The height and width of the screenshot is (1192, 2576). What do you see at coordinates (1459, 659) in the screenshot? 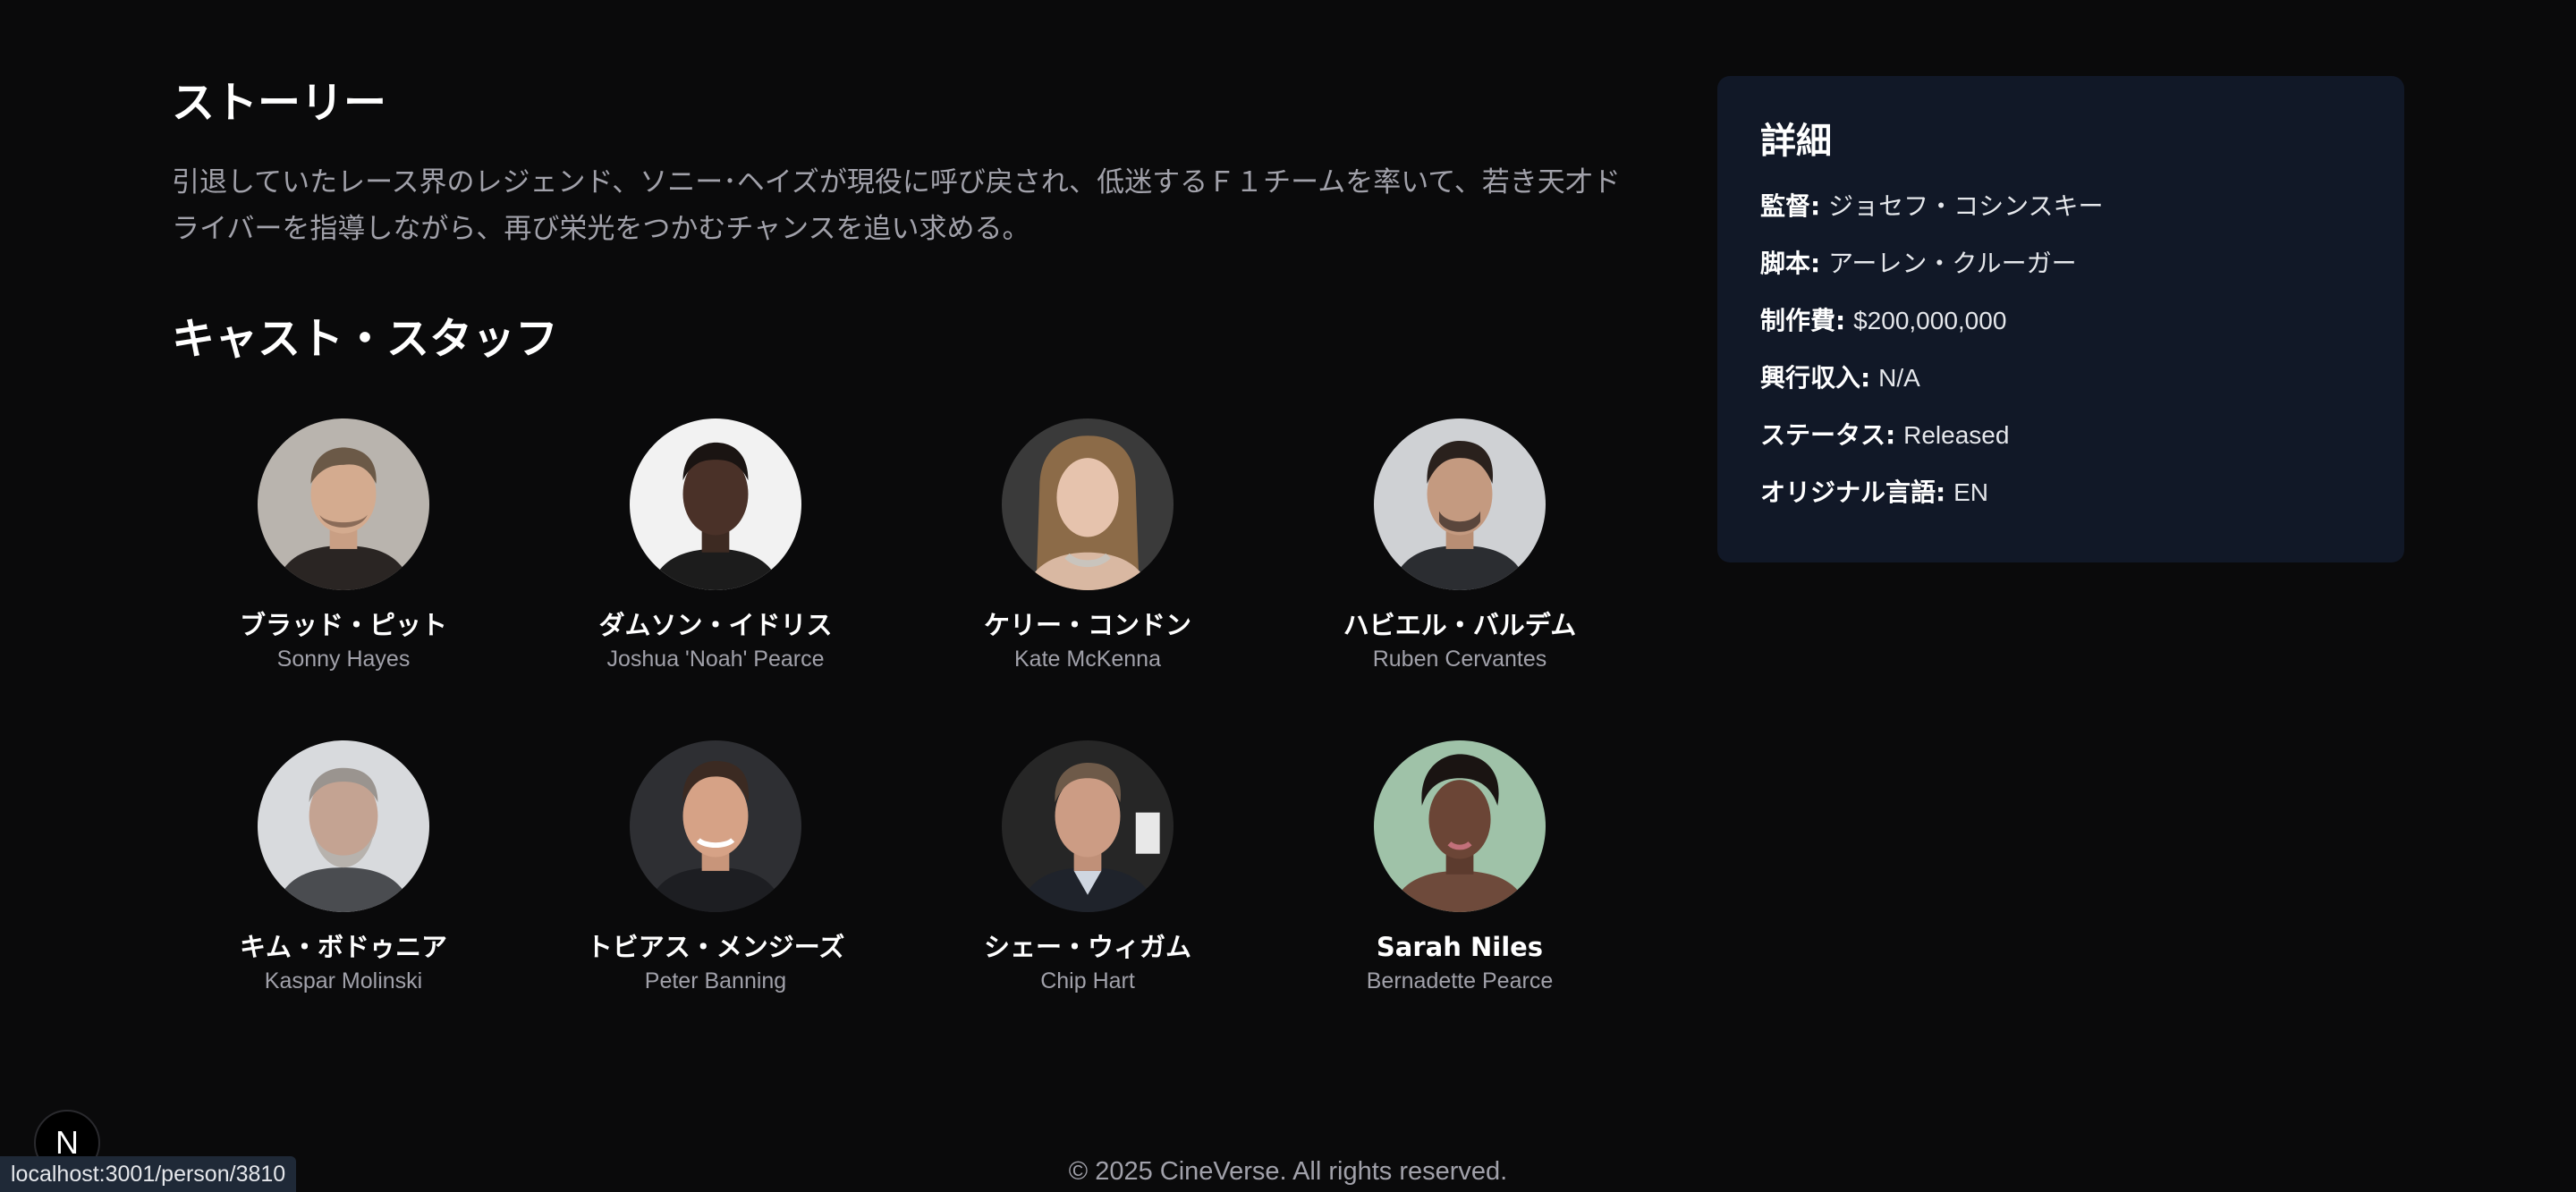
I see `character-name: Ruben Cervantes` at bounding box center [1459, 659].